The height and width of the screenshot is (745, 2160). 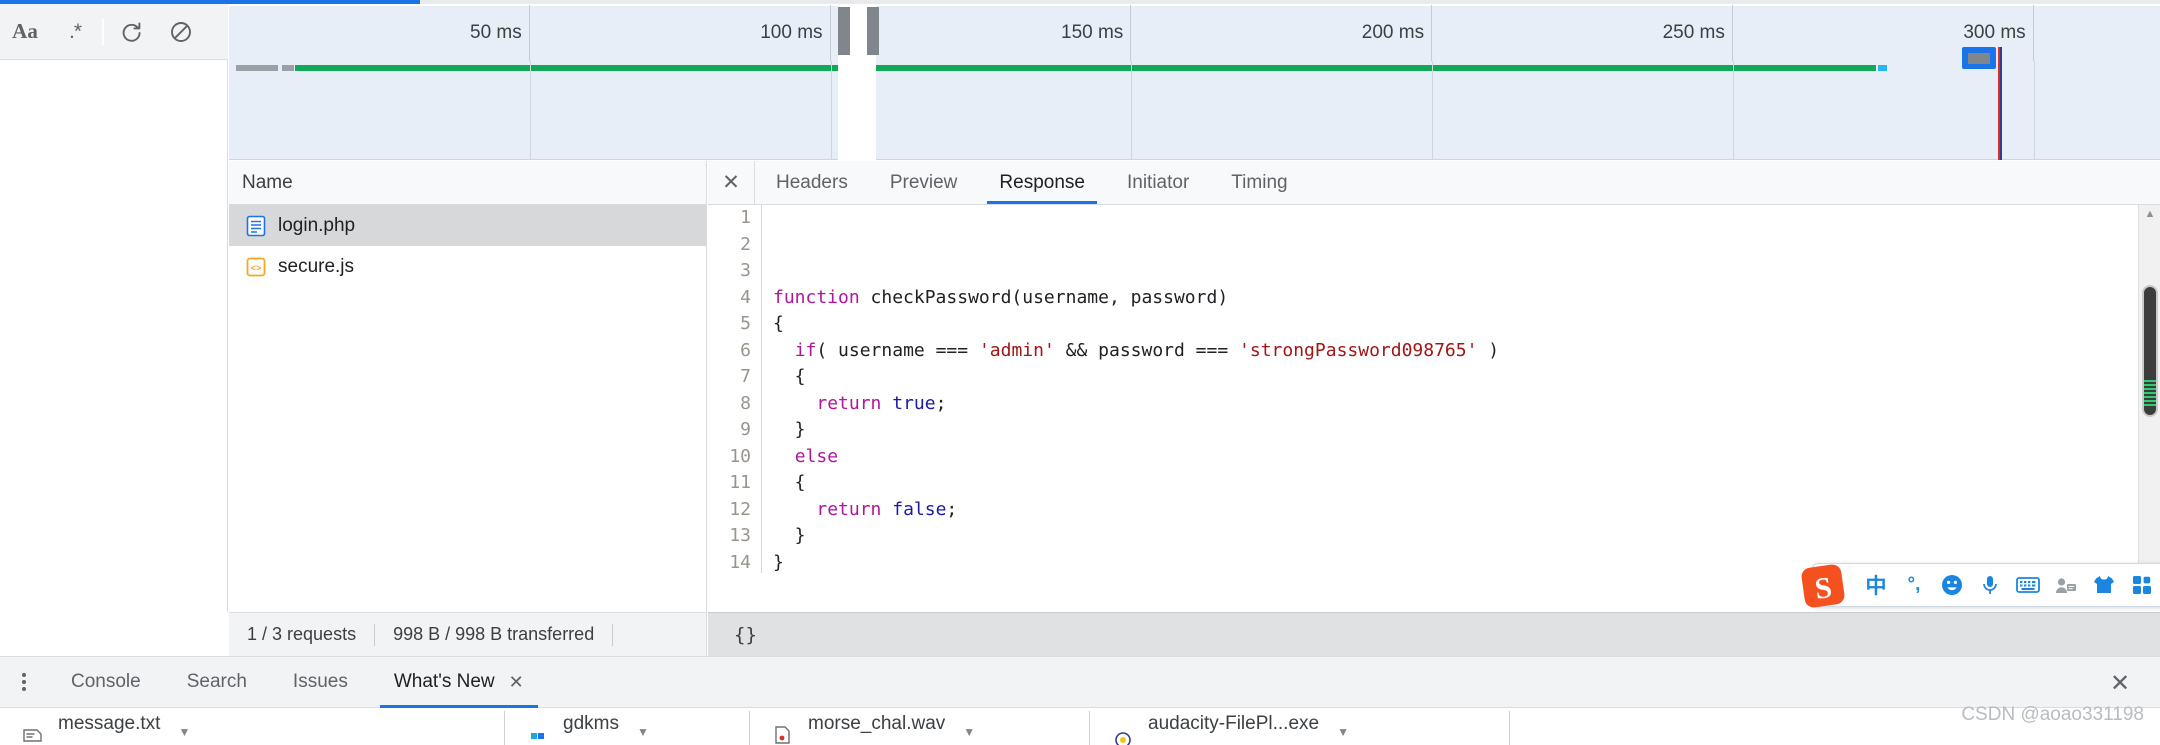 What do you see at coordinates (1434, 244) in the screenshot?
I see `code-line: 2` at bounding box center [1434, 244].